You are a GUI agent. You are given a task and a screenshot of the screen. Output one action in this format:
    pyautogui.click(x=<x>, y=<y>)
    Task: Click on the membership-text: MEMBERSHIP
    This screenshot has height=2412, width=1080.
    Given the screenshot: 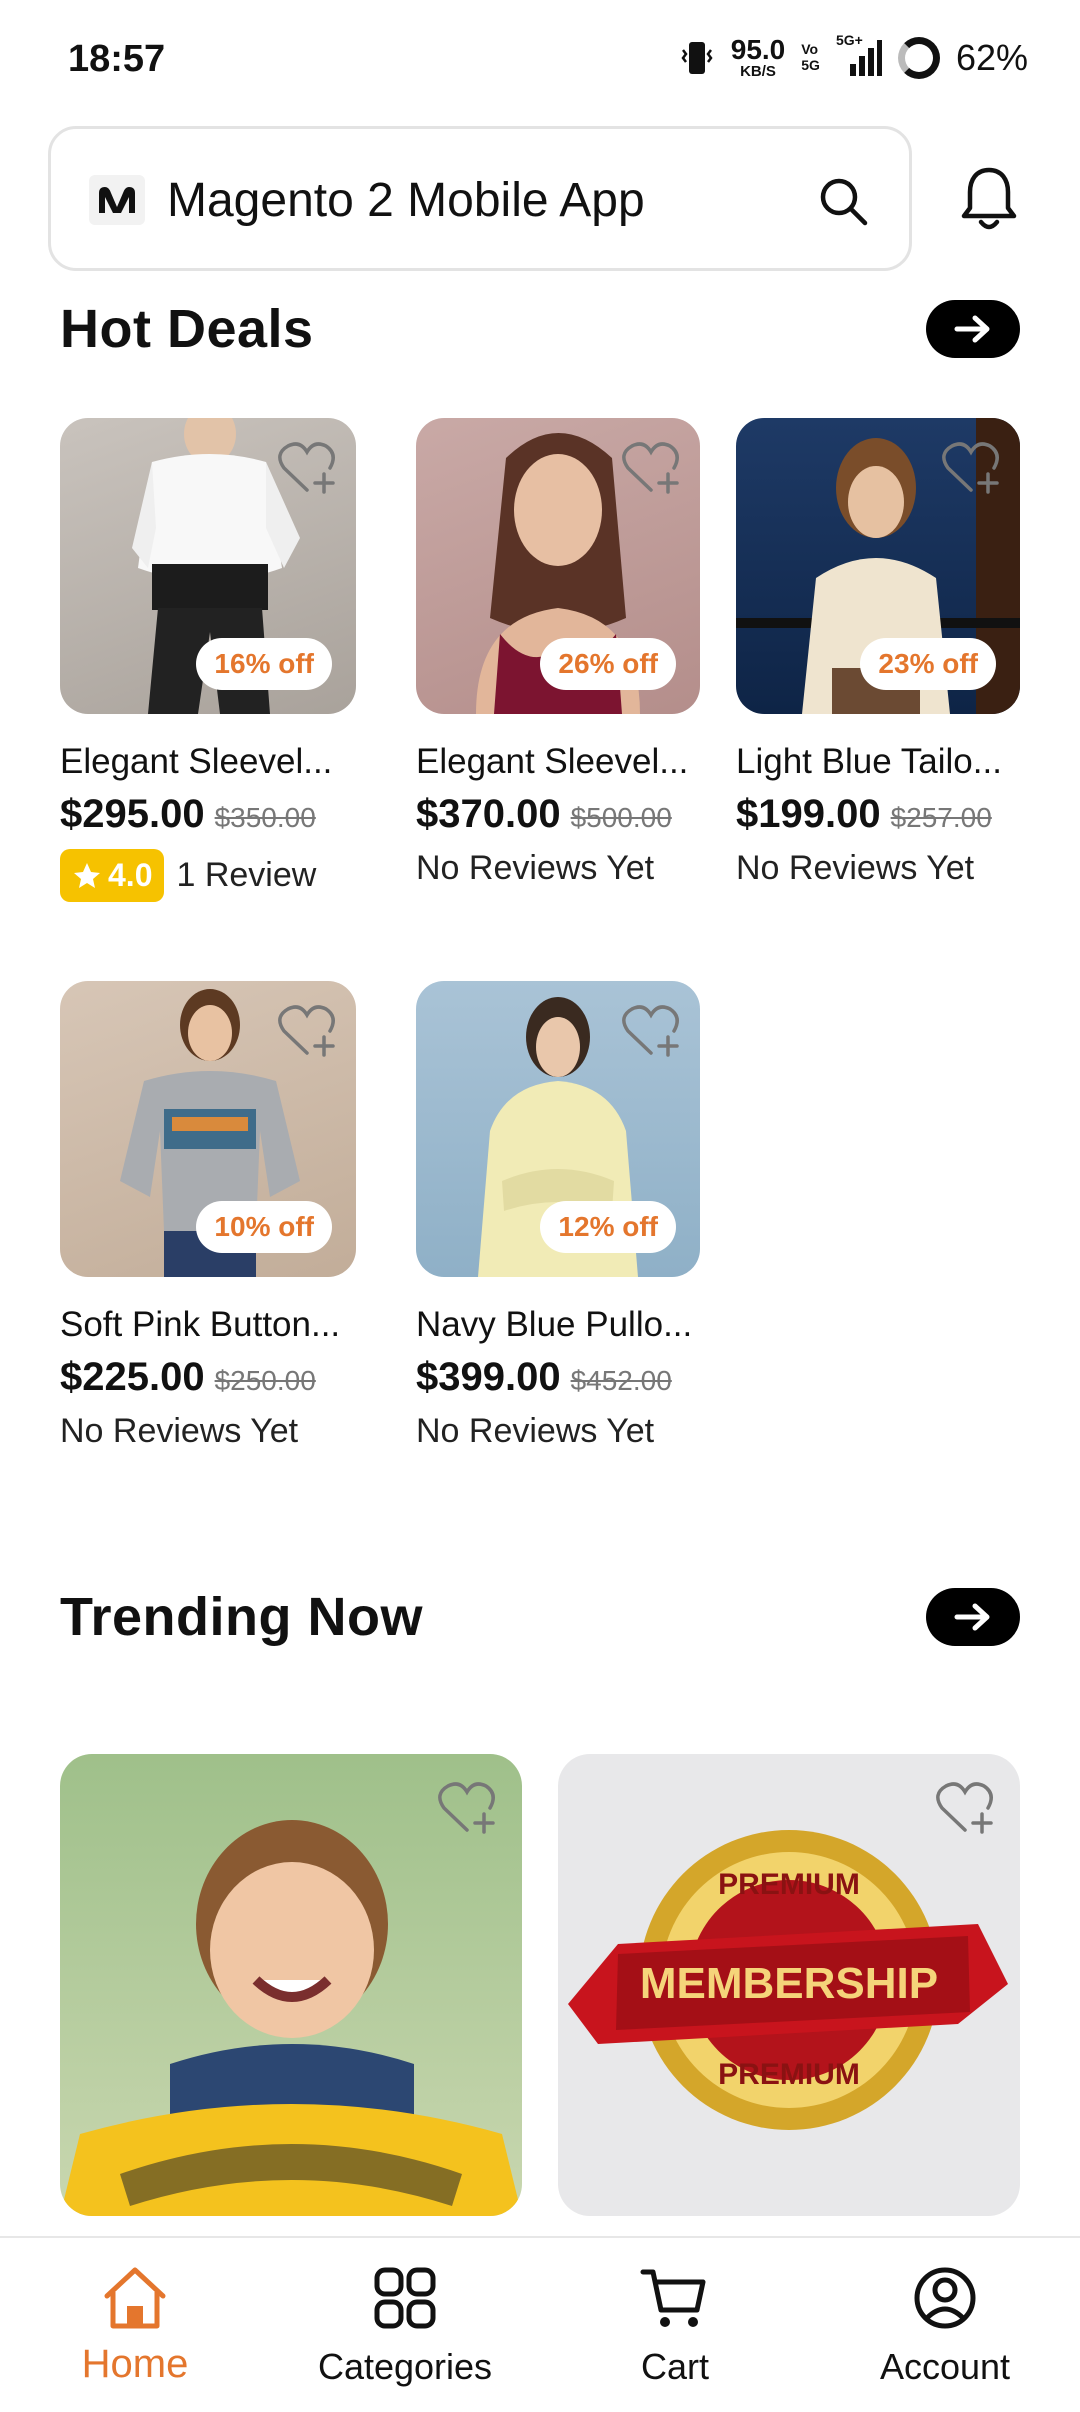 What is the action you would take?
    pyautogui.click(x=789, y=1983)
    